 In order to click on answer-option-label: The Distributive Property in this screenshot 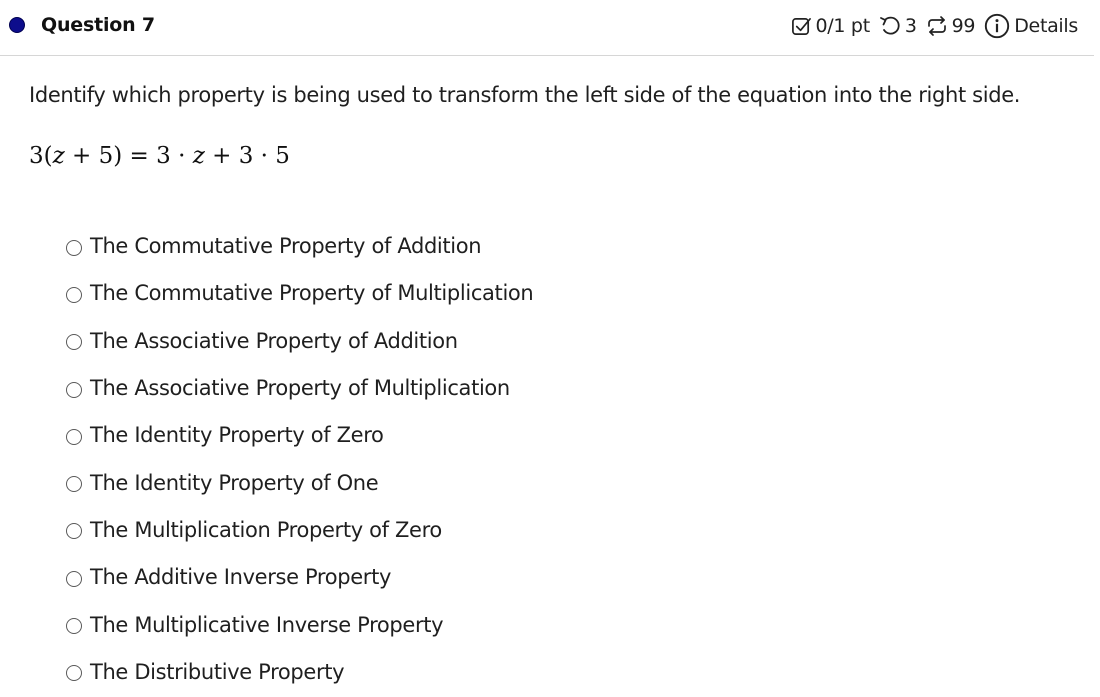, I will do `click(217, 671)`.